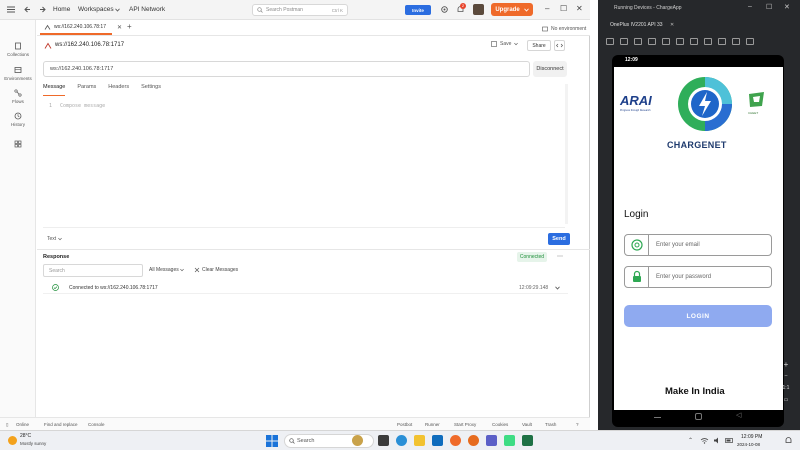 The height and width of the screenshot is (450, 800). I want to click on clear-messages-button: Clear Messages, so click(216, 270).